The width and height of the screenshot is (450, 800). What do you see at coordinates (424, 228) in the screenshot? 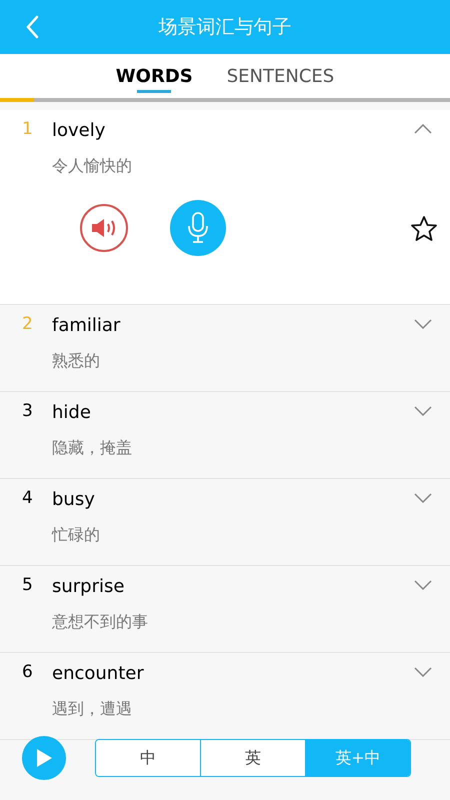
I see `star-icon` at bounding box center [424, 228].